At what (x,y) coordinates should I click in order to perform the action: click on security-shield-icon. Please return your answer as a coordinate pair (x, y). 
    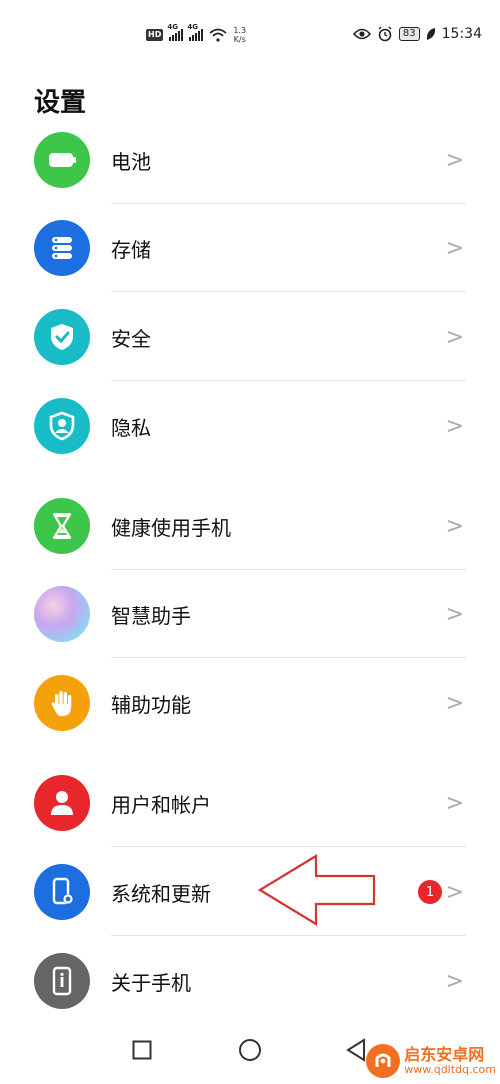
    Looking at the image, I should click on (62, 337).